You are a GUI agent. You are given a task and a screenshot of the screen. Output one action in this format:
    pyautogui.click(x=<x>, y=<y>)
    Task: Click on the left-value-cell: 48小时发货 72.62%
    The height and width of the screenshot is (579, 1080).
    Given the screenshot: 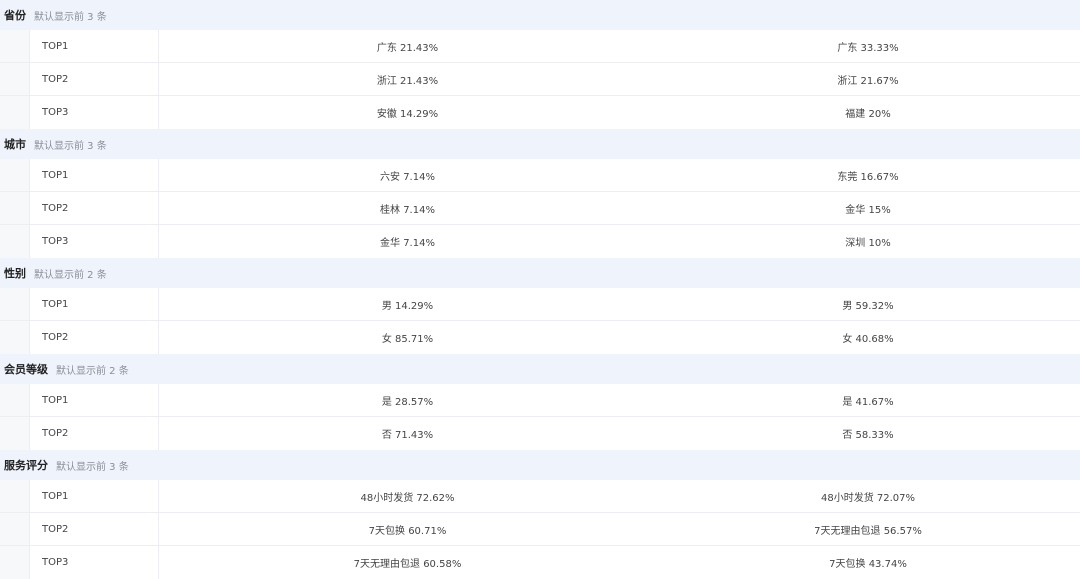 What is the action you would take?
    pyautogui.click(x=407, y=498)
    